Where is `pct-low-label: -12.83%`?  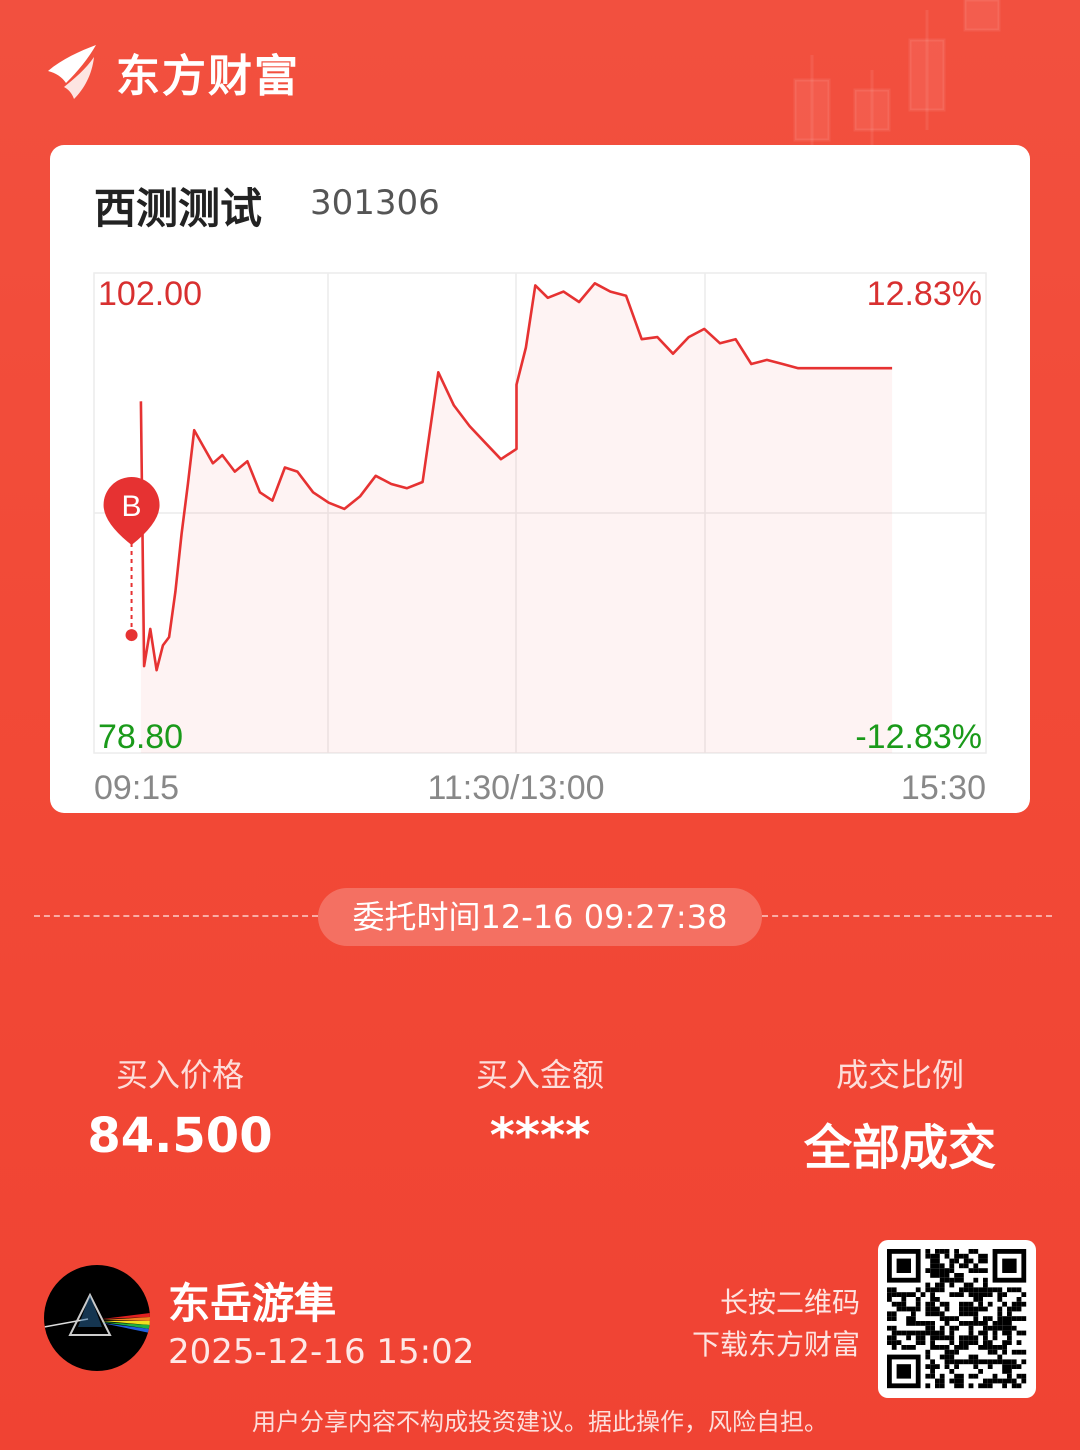
pct-low-label: -12.83% is located at coordinates (918, 737).